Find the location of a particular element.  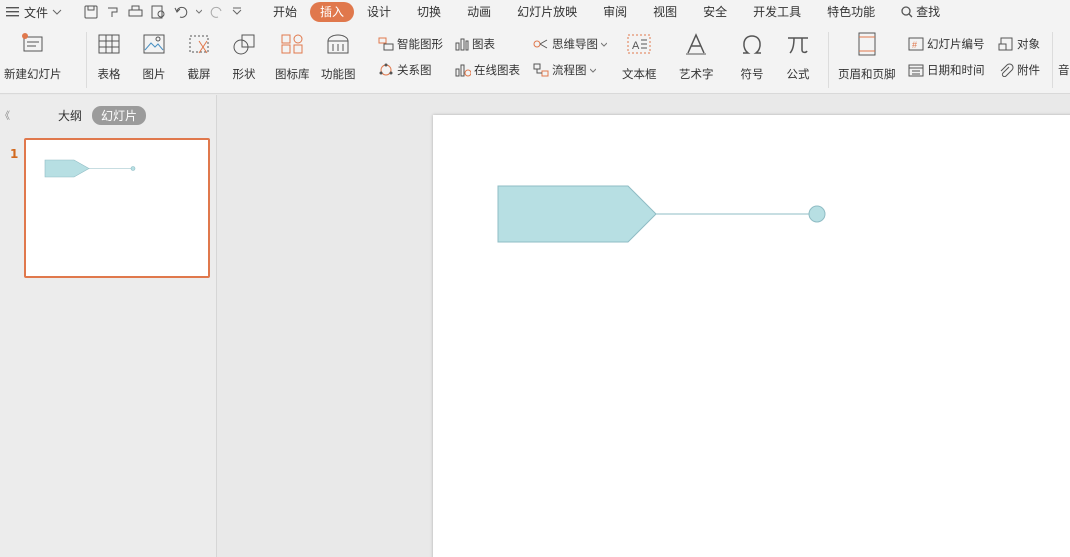

thumbnail-shape is located at coordinates (90, 168).